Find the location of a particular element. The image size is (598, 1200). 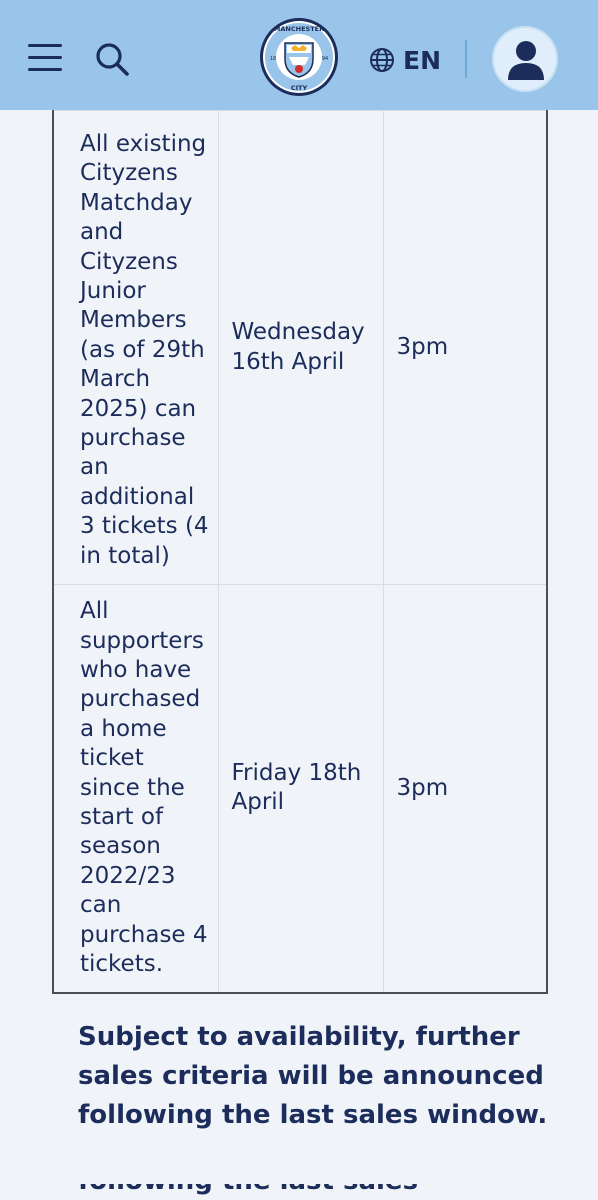

header-divider is located at coordinates (466, 59).